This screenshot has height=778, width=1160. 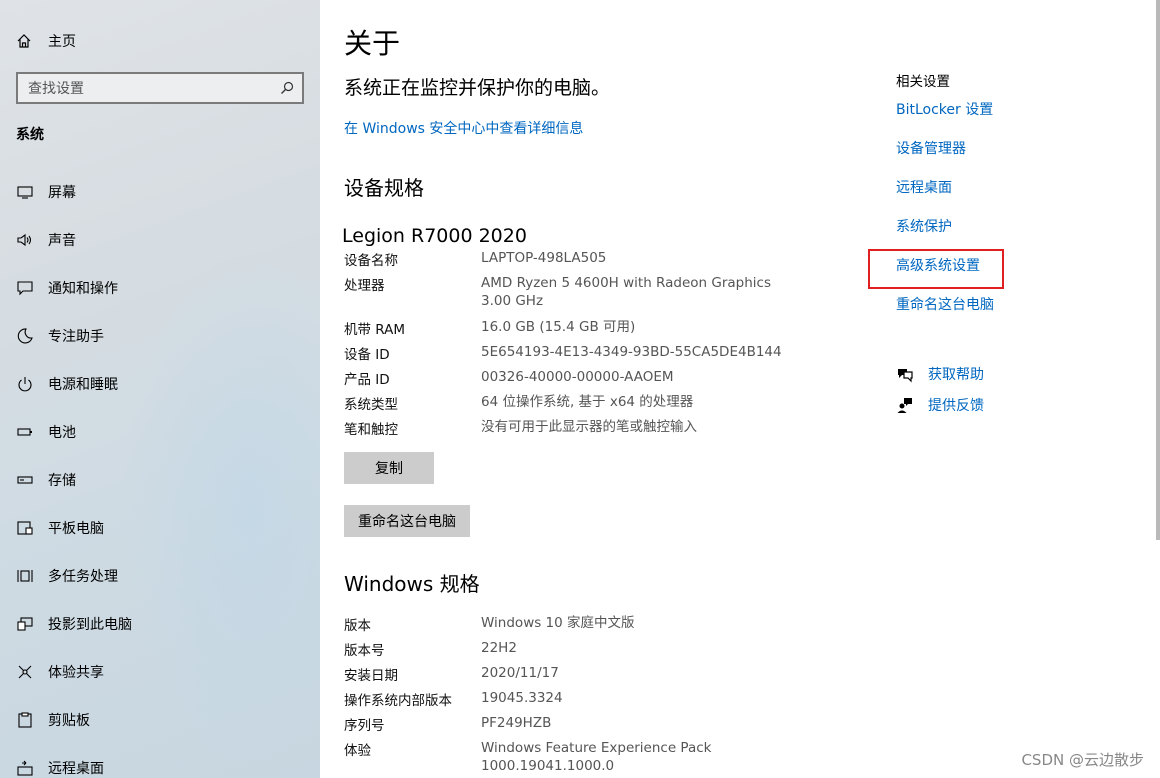 I want to click on bitlocker-settings-link: BitLocker 设置, so click(x=945, y=118).